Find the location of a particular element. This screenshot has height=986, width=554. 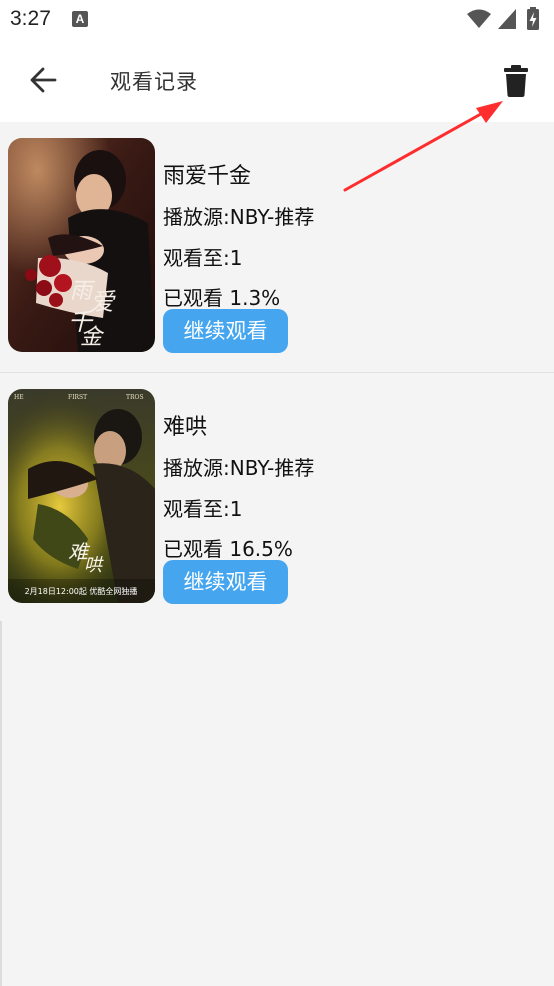

svg-text: HE is located at coordinates (19, 397).